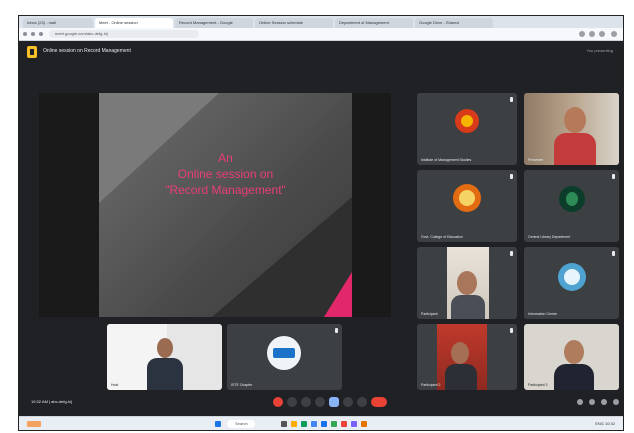 The height and width of the screenshot is (433, 634). Describe the element at coordinates (580, 402) in the screenshot. I see `info-icon` at that location.